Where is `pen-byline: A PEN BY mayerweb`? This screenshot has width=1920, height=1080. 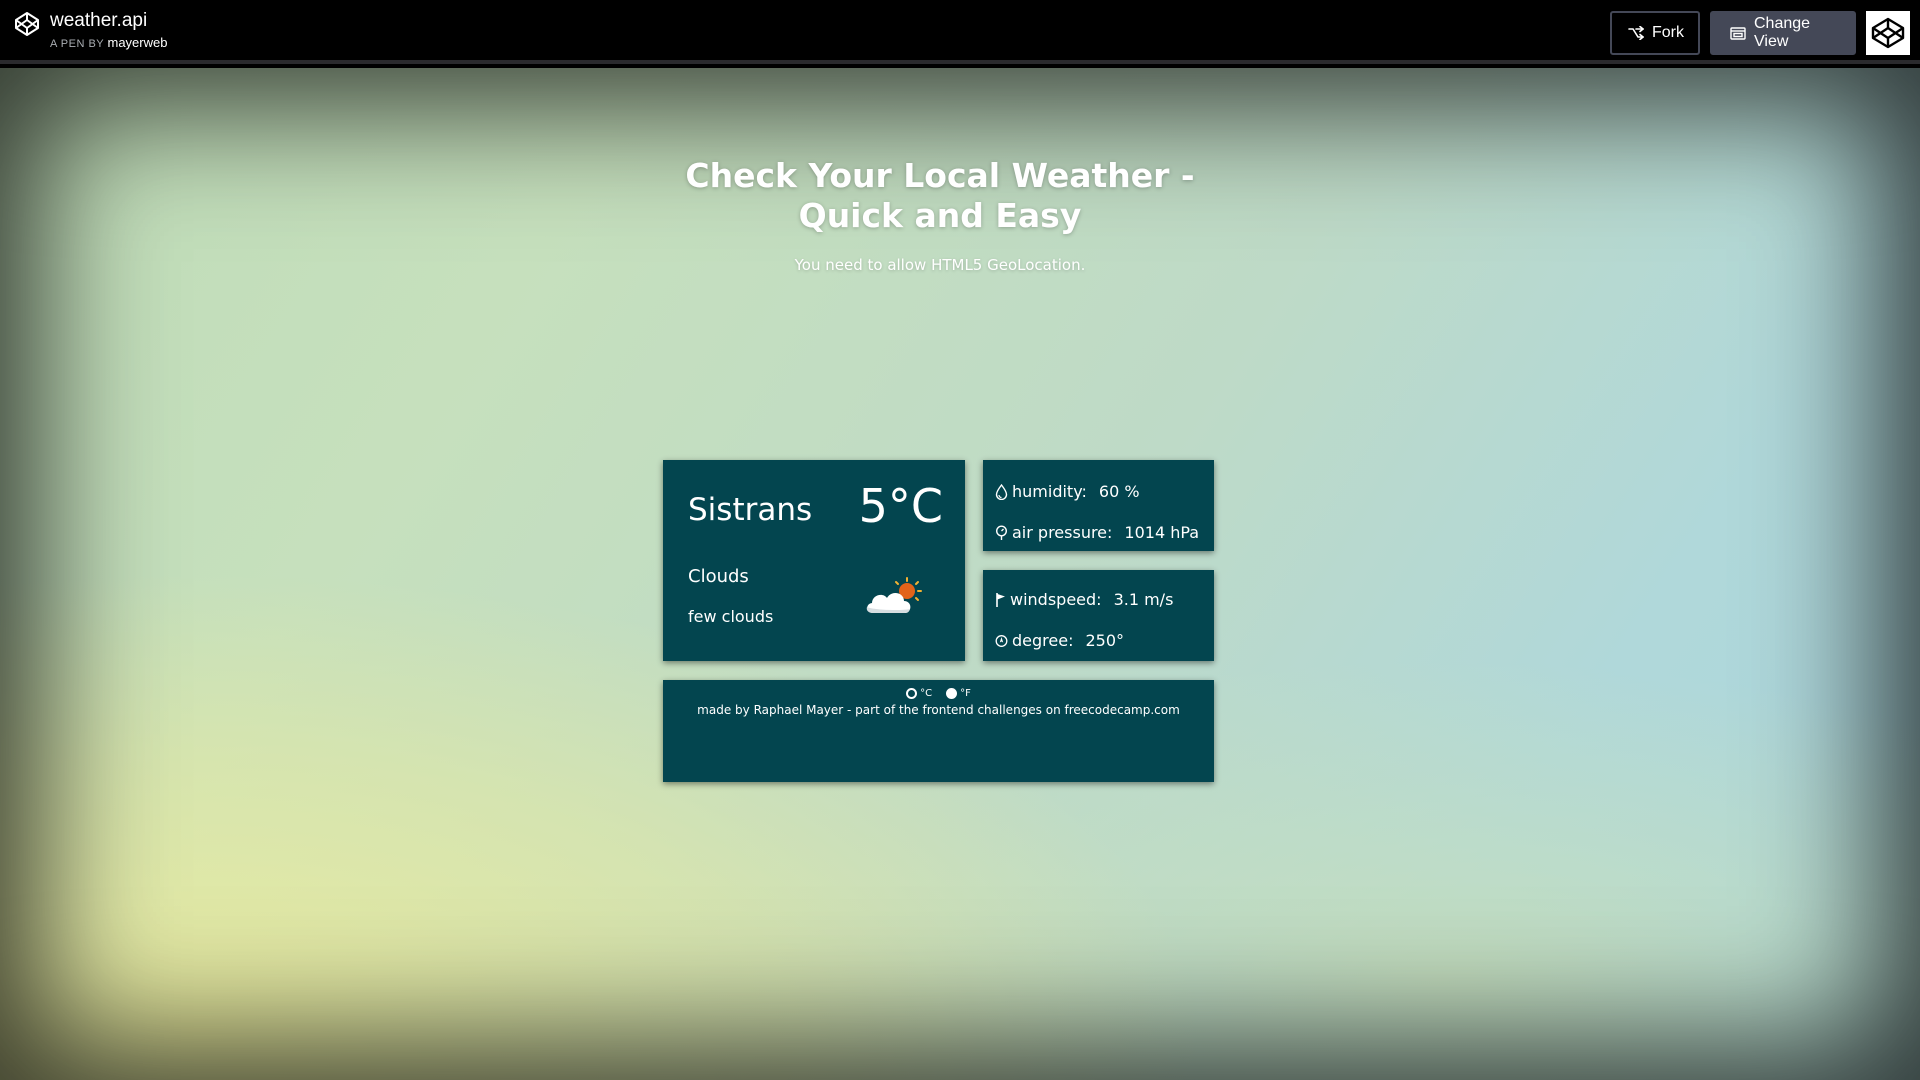
pen-byline: A PEN BY mayerweb is located at coordinates (108, 43).